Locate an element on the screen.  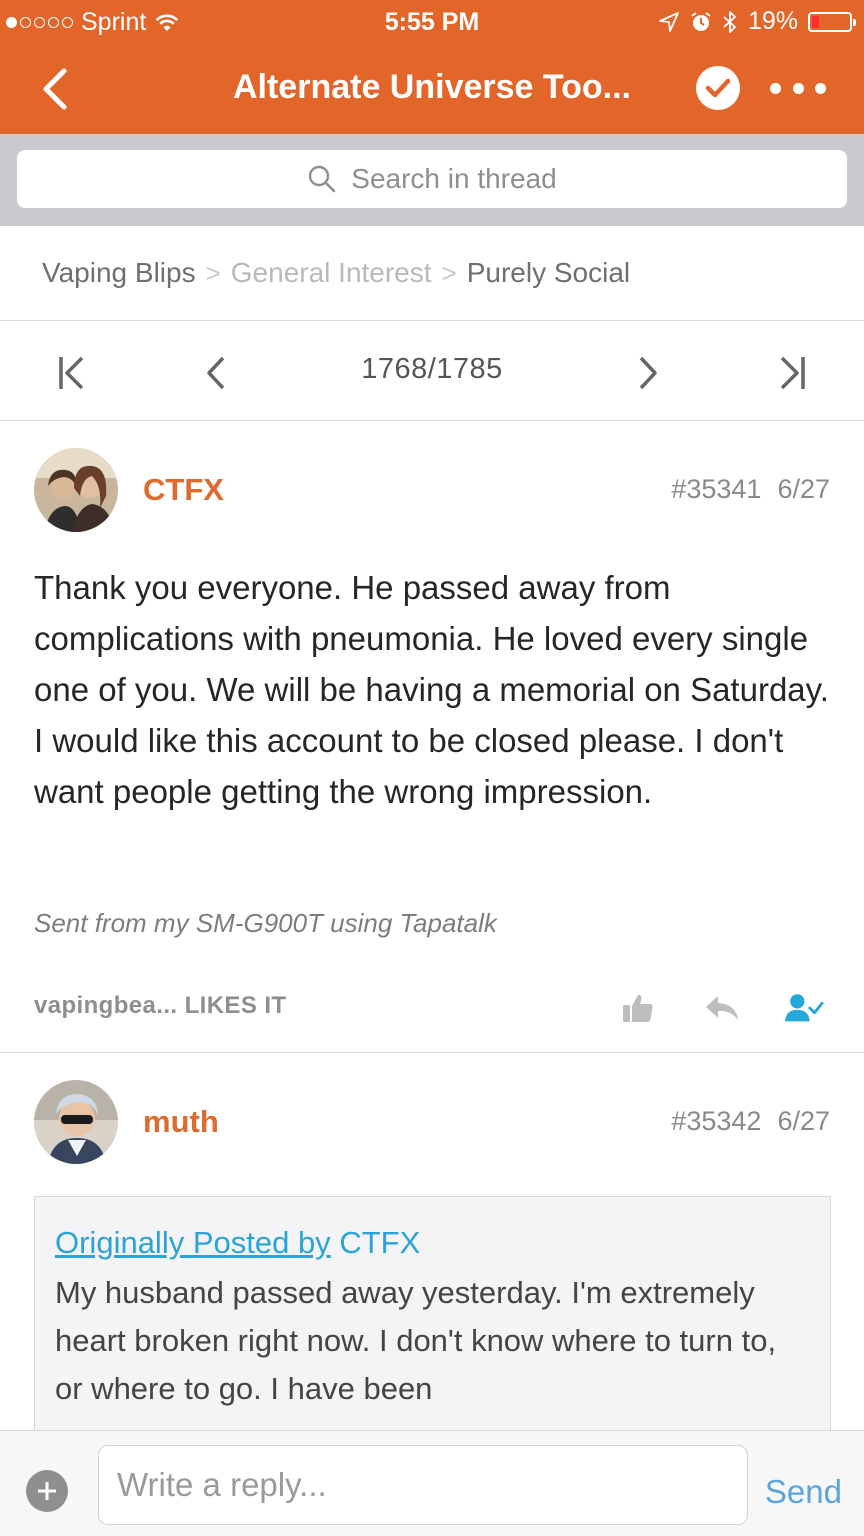
thumbs-up-icon is located at coordinates (638, 1008).